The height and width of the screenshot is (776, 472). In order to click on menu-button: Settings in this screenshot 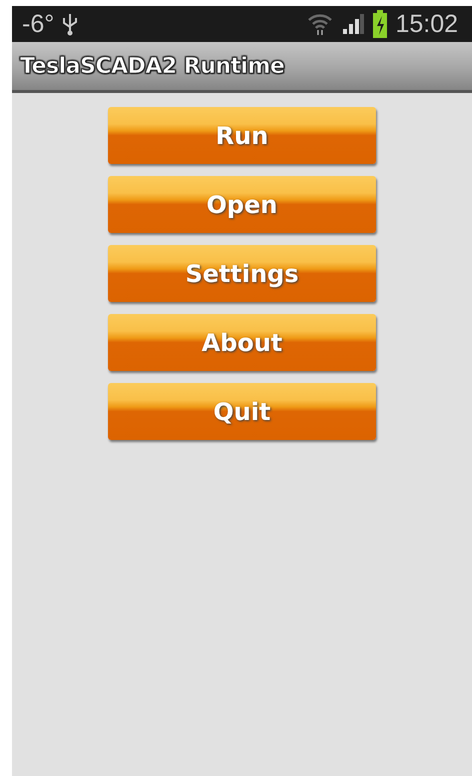, I will do `click(242, 273)`.